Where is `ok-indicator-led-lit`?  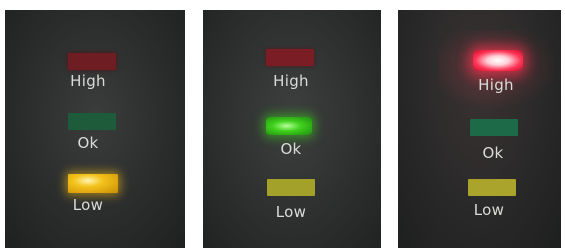 ok-indicator-led-lit is located at coordinates (289, 126).